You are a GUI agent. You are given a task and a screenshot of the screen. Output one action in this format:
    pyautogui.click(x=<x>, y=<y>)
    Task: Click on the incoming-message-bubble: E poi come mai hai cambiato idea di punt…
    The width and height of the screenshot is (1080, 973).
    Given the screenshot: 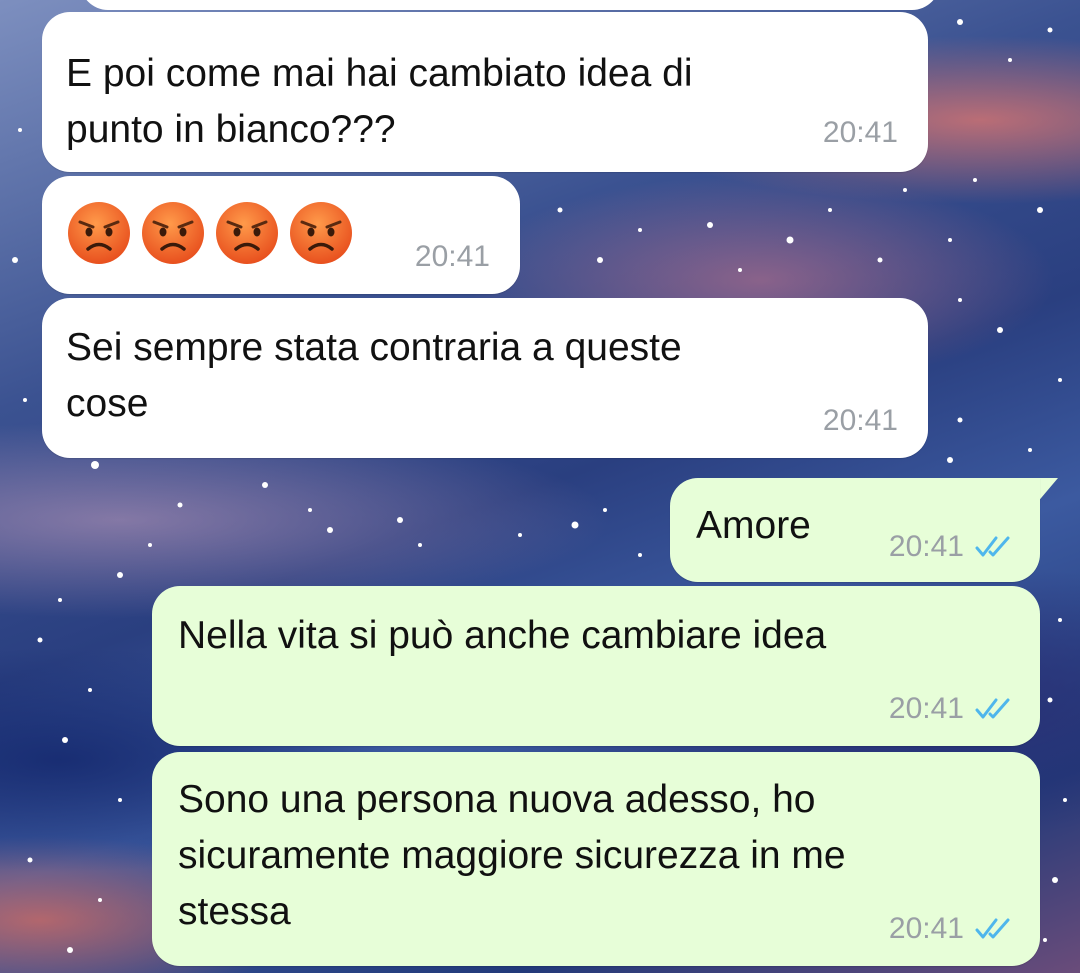 What is the action you would take?
    pyautogui.click(x=485, y=92)
    